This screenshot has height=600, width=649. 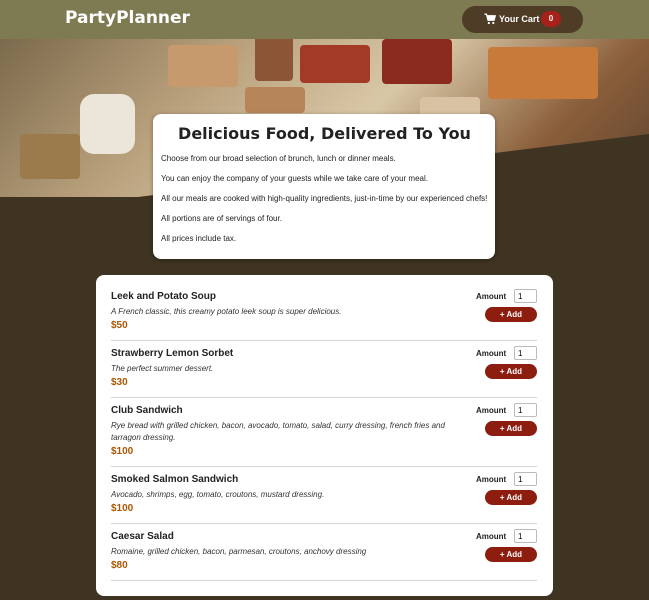 What do you see at coordinates (119, 565) in the screenshot?
I see `meal-price: $80` at bounding box center [119, 565].